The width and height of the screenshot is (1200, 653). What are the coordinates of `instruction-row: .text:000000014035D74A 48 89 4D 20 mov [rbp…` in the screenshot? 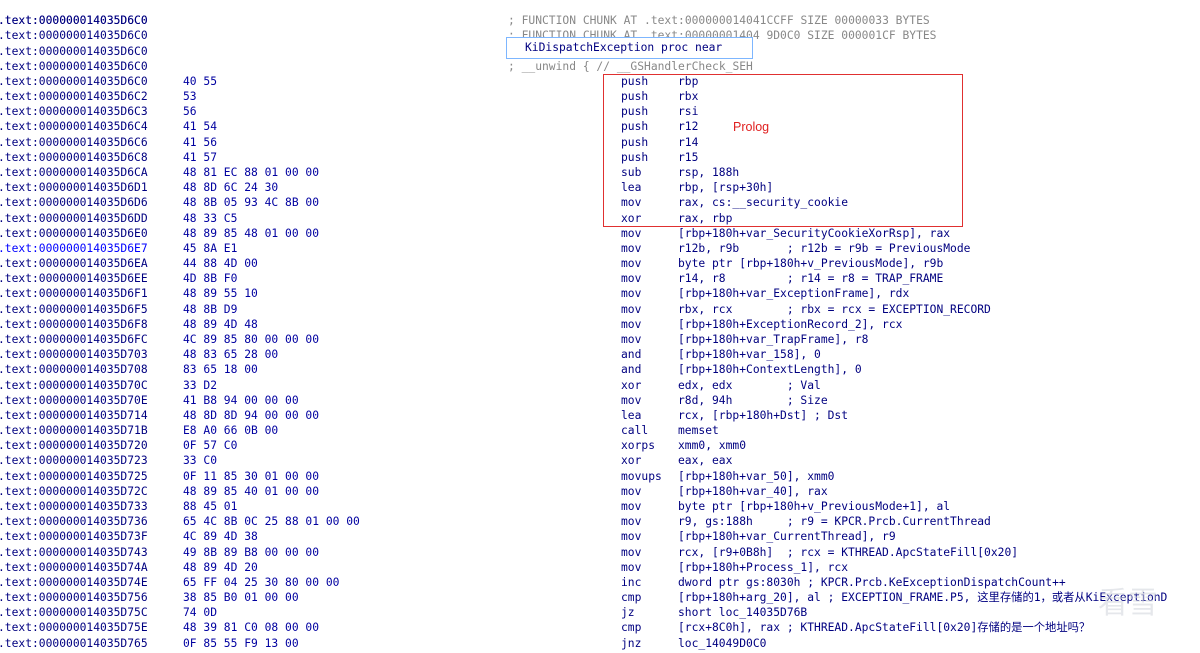 It's located at (600, 567).